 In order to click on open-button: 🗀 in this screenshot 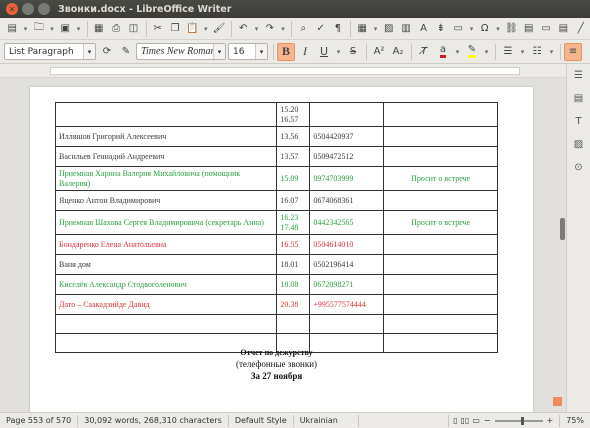, I will do `click(39, 29)`.